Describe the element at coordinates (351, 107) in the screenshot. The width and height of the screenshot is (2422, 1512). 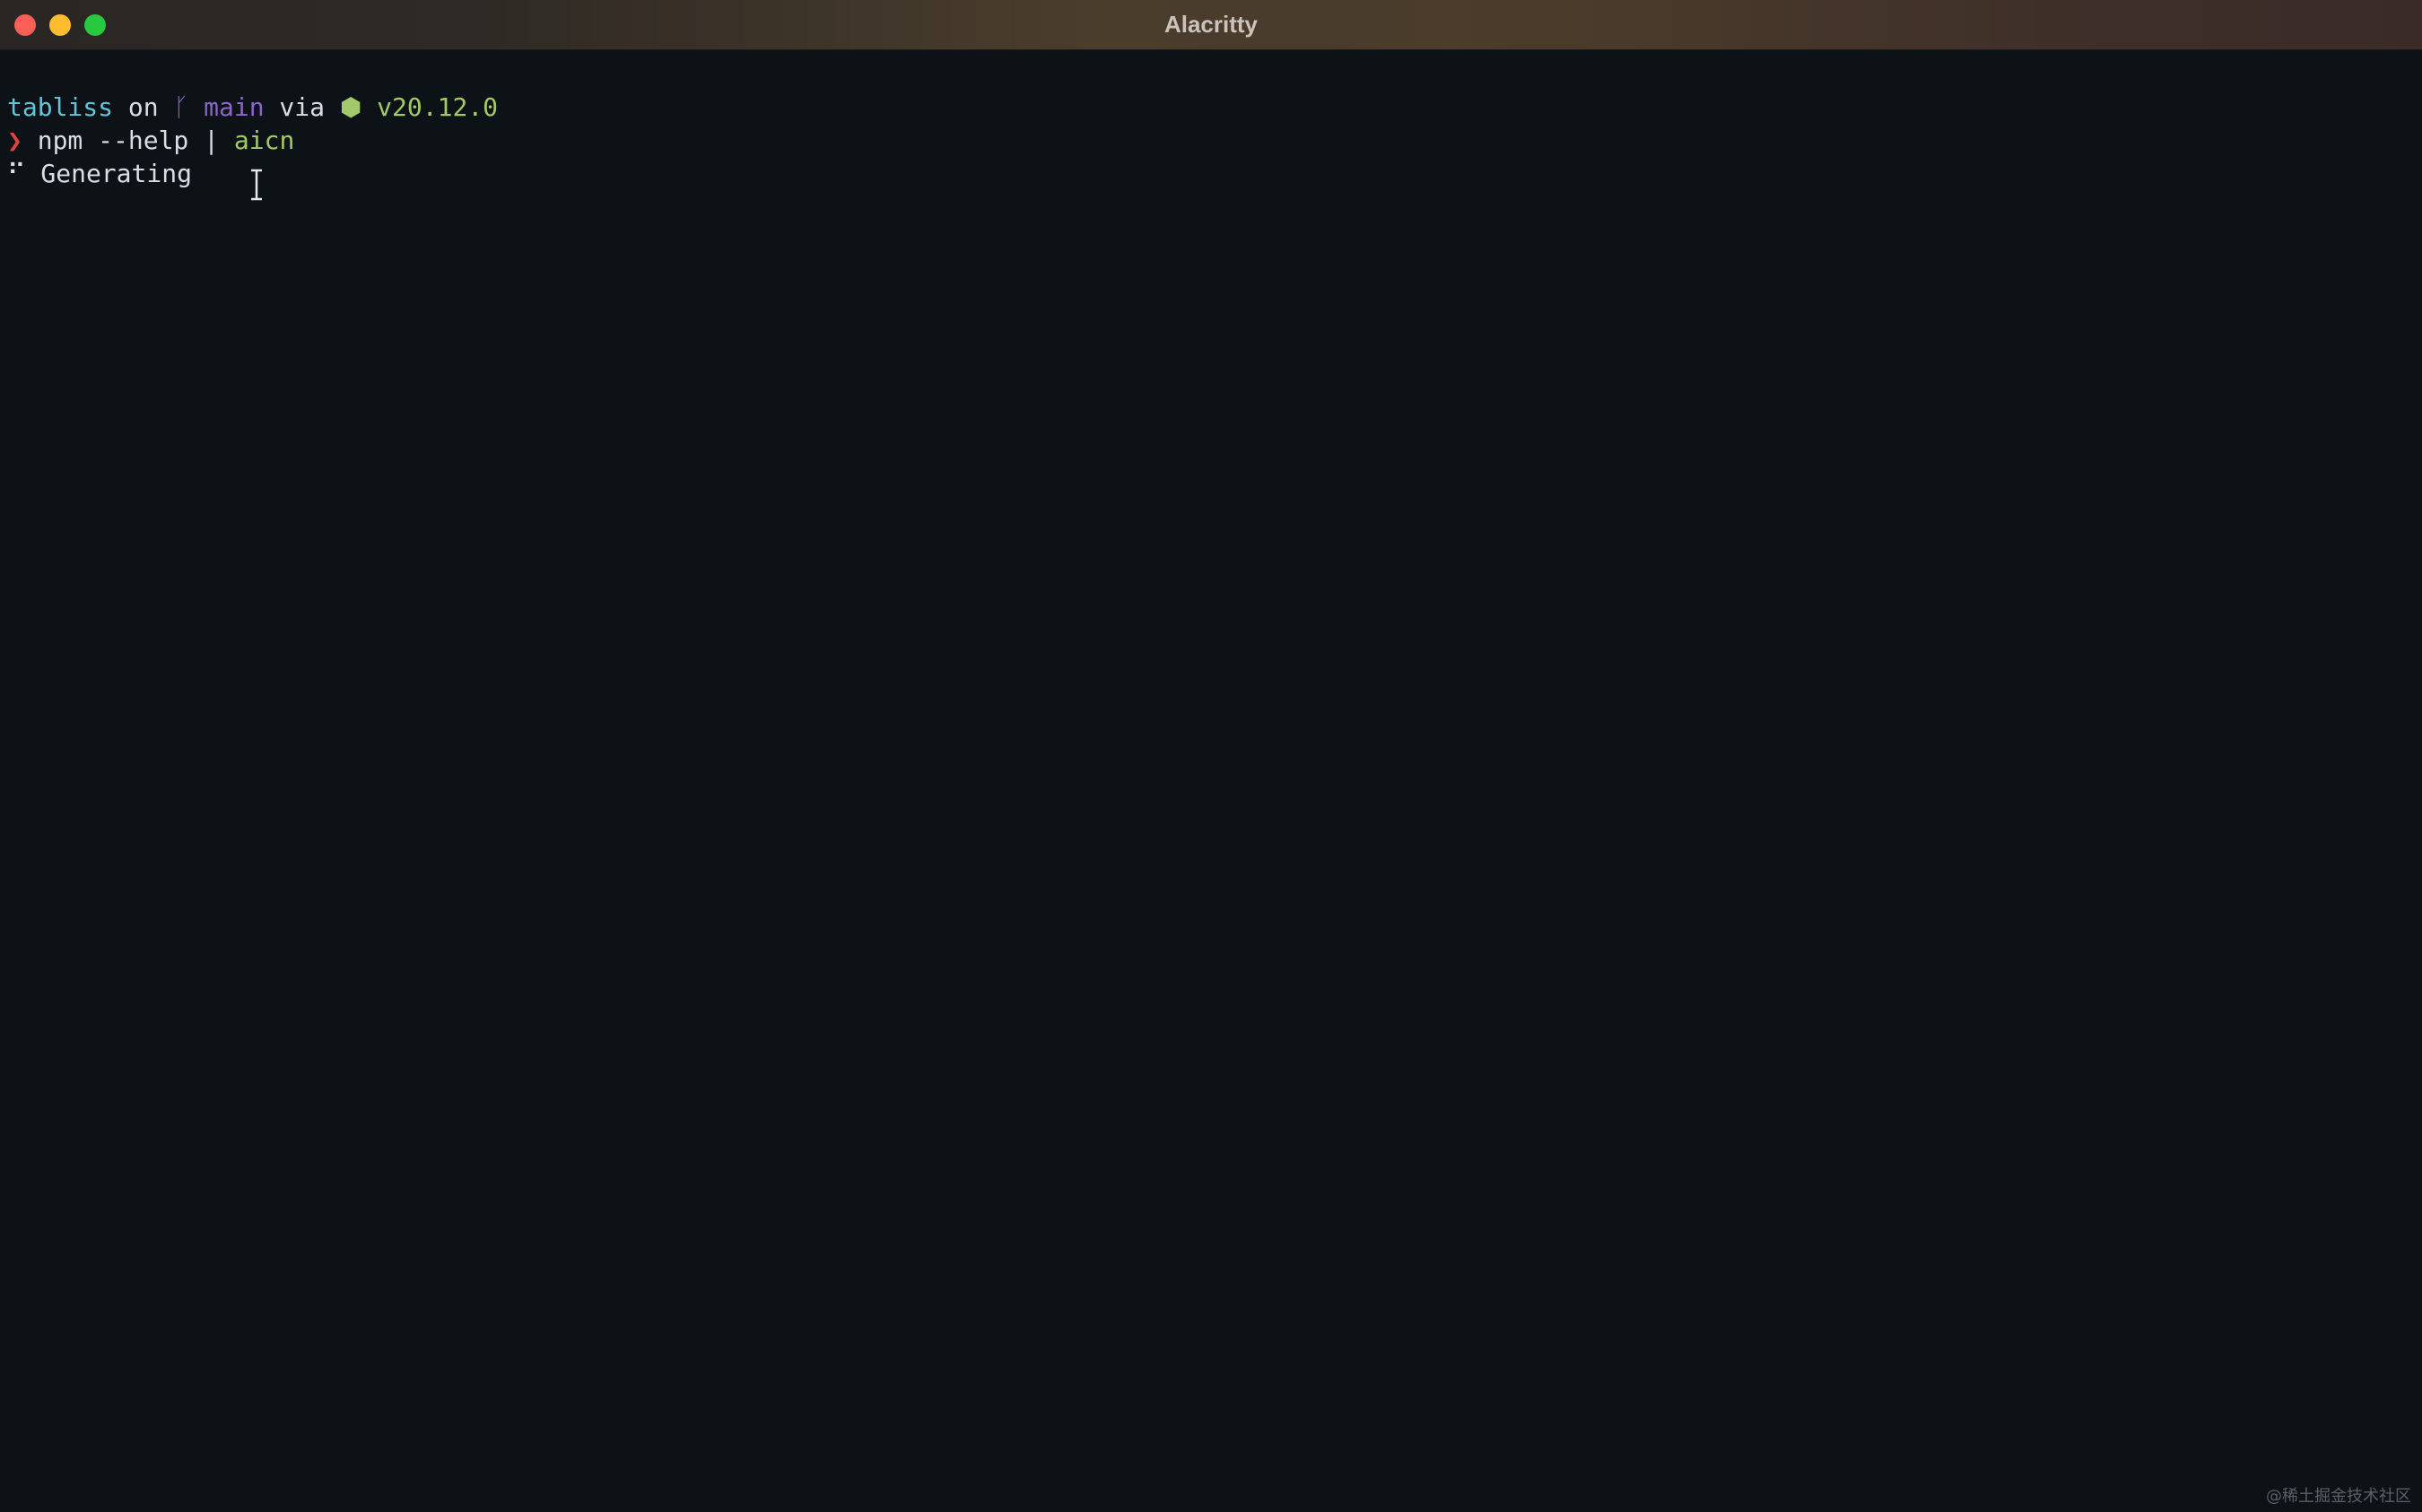
I see `node-icon: ⬢` at that location.